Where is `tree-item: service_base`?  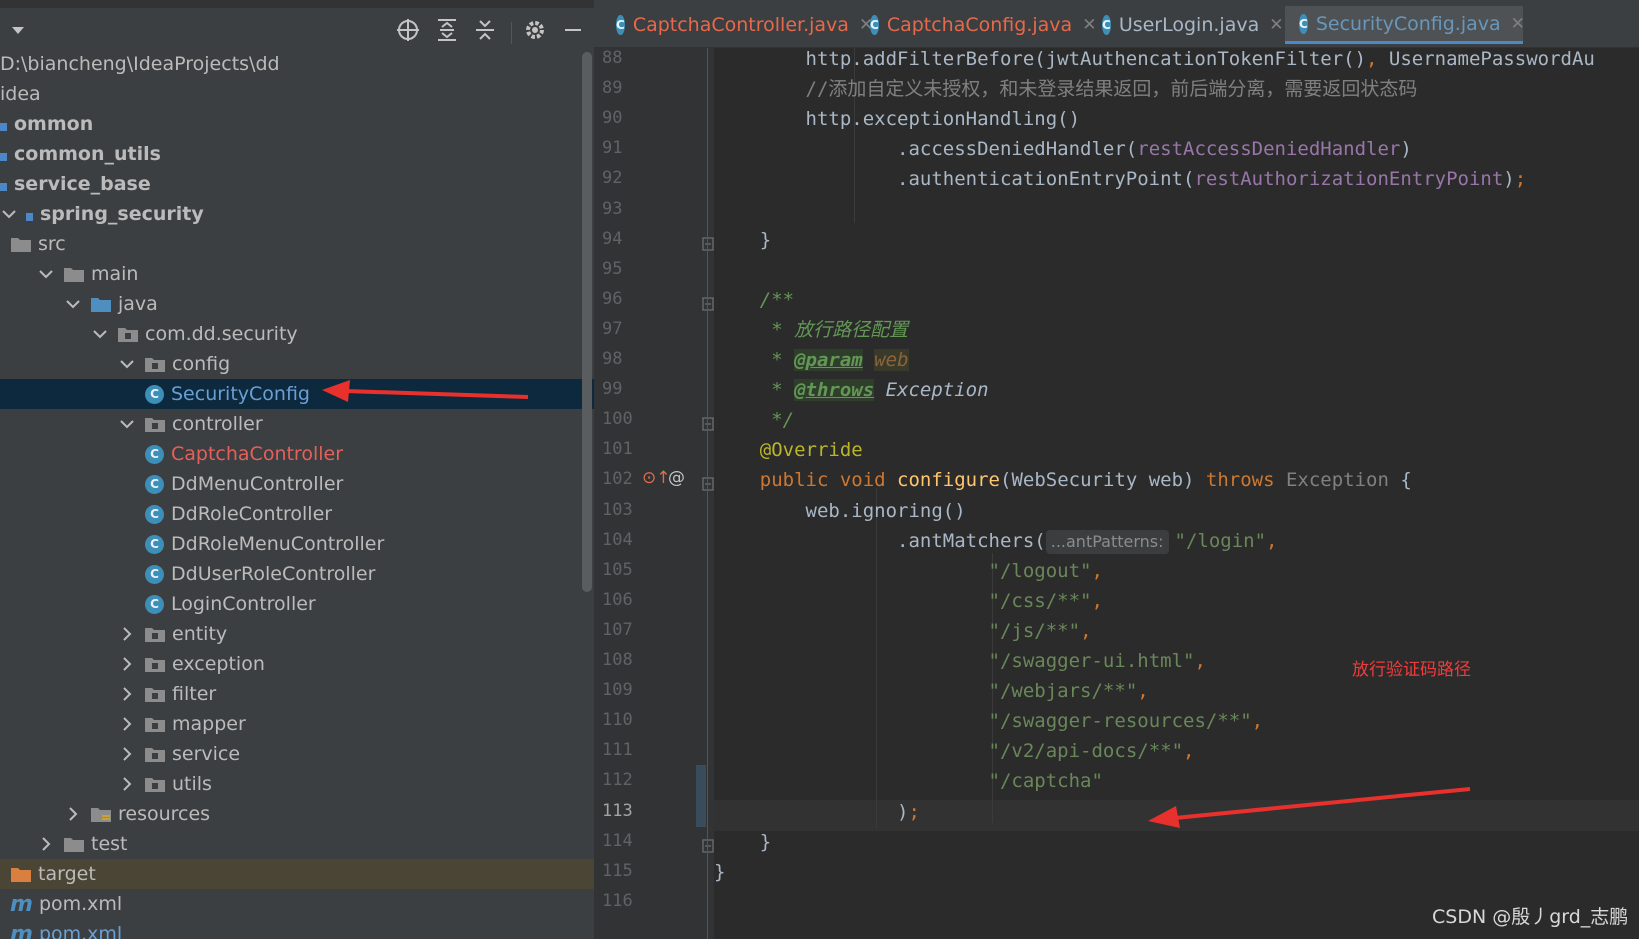
tree-item: service_base is located at coordinates (297, 184).